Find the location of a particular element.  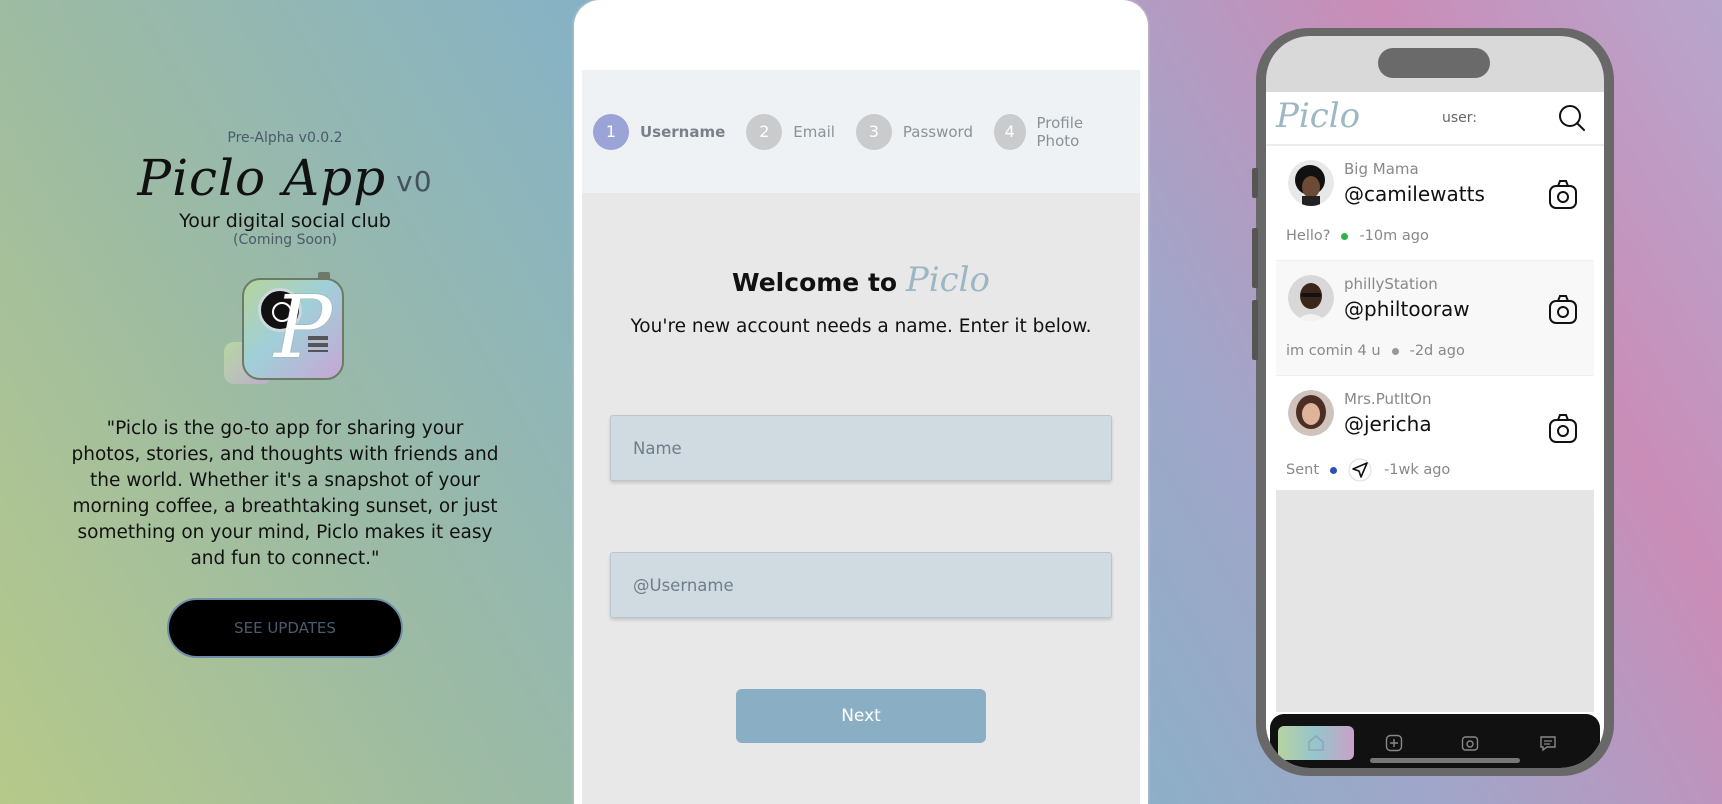

step-label: Profile Photo is located at coordinates (1060, 131).